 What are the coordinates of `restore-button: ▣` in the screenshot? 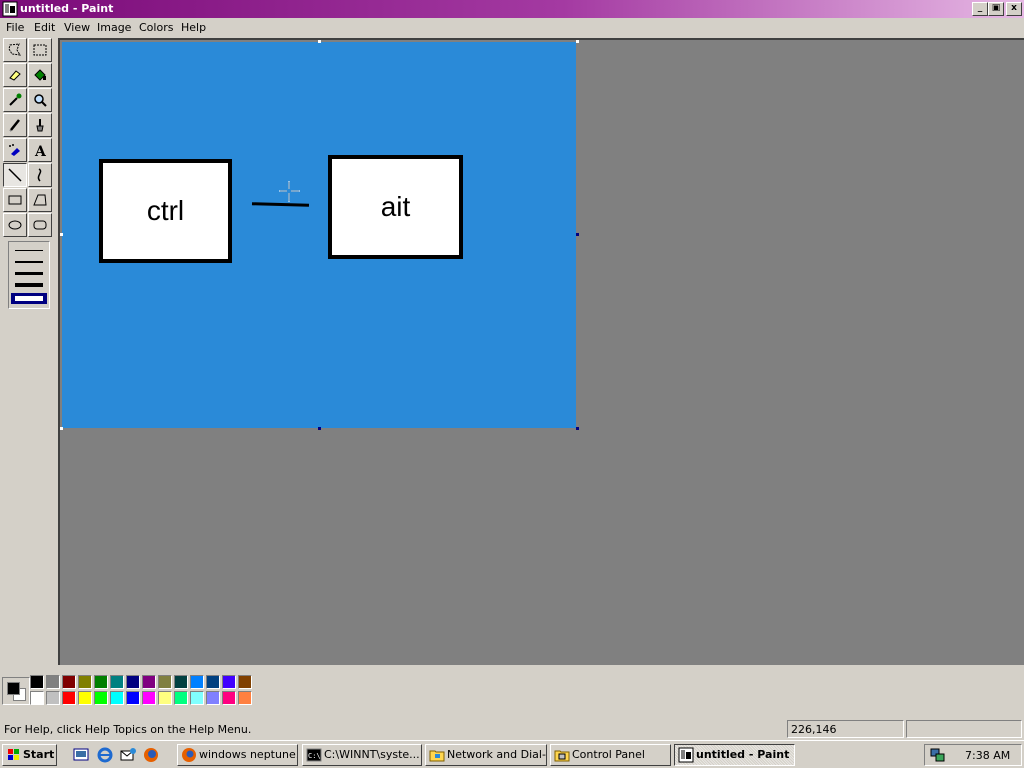 It's located at (996, 9).